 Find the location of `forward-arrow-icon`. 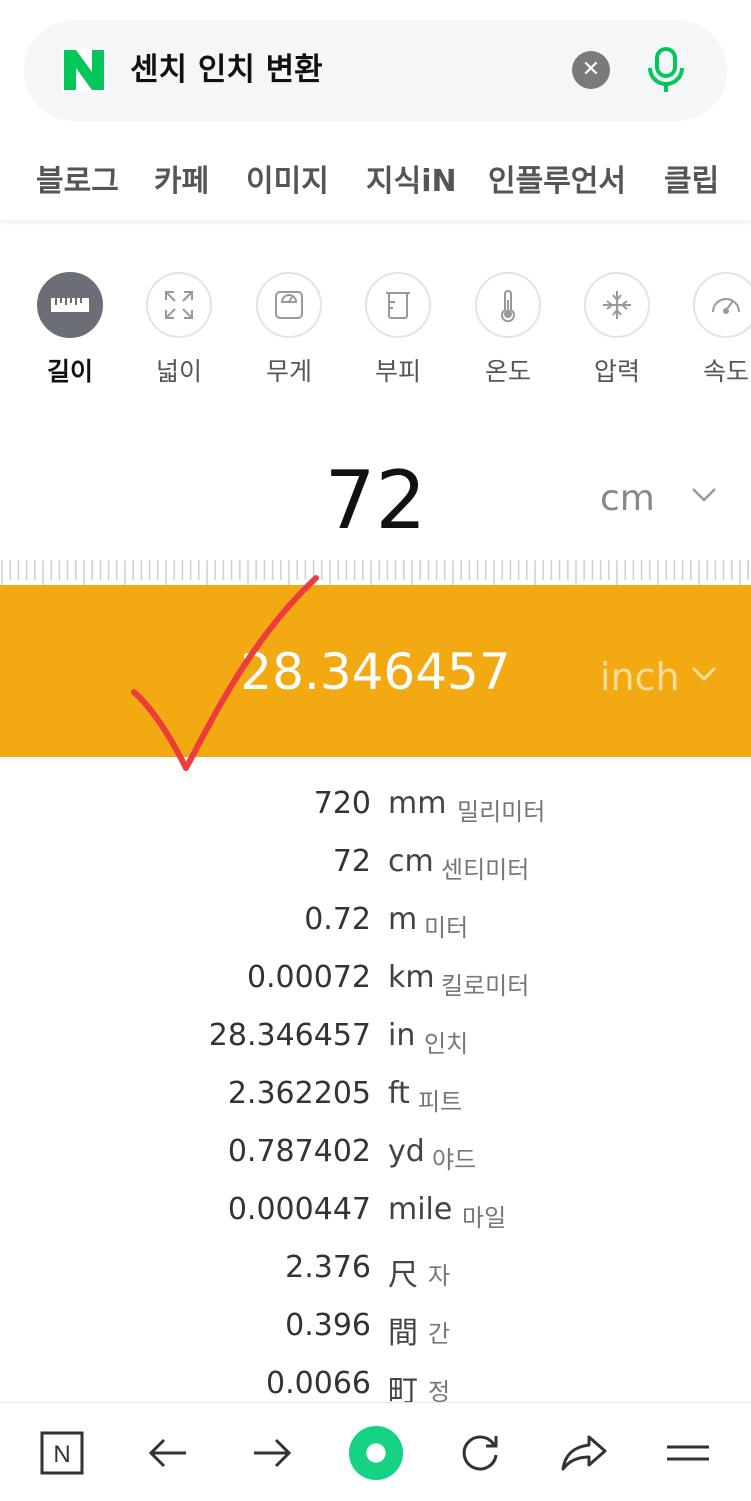

forward-arrow-icon is located at coordinates (273, 1453).